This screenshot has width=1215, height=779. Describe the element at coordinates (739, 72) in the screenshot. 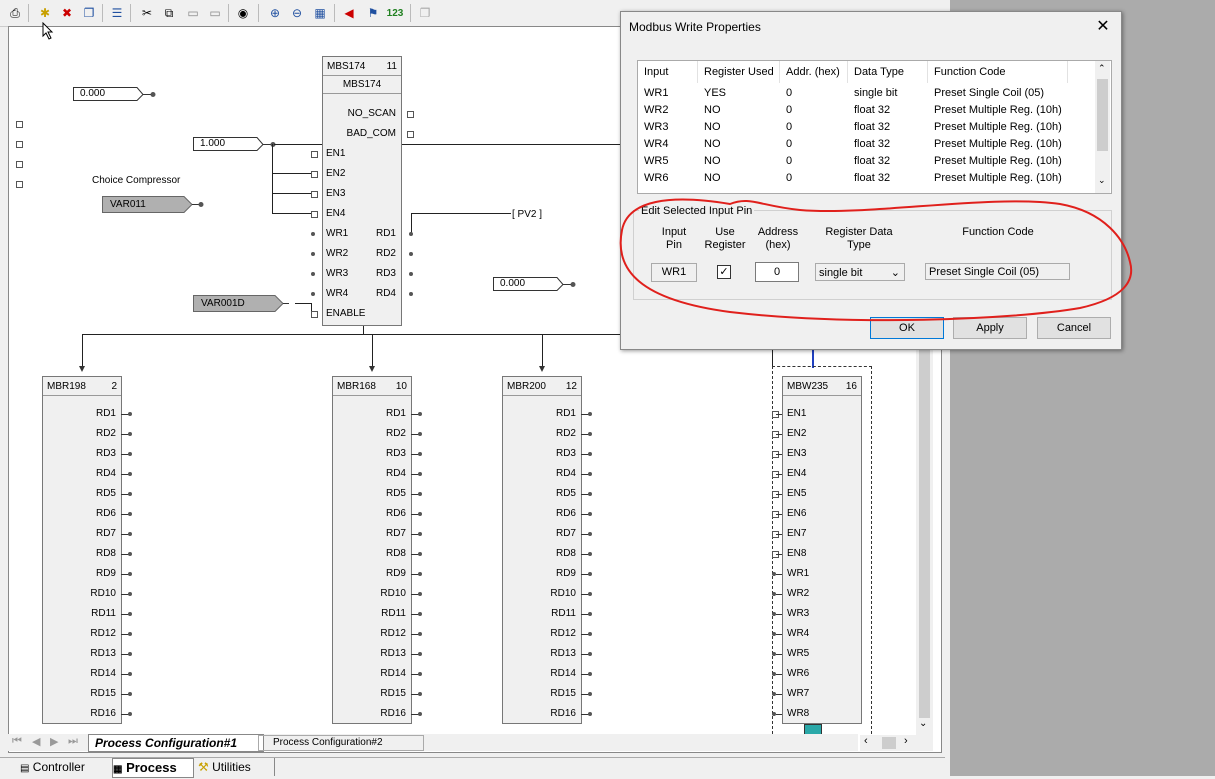

I see `column-header: Register Used` at that location.